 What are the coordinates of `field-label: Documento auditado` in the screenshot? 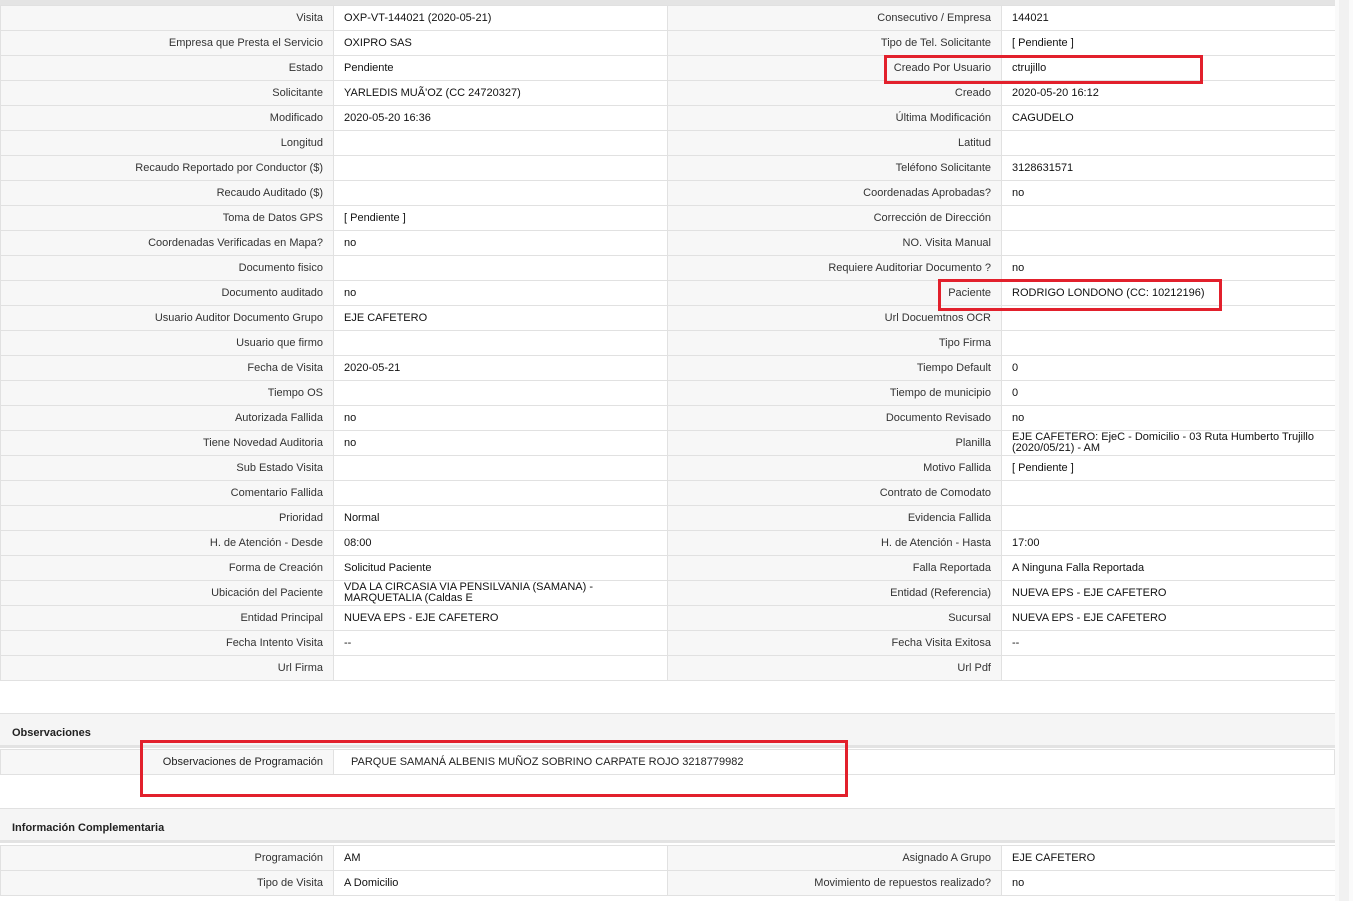 It's located at (167, 293).